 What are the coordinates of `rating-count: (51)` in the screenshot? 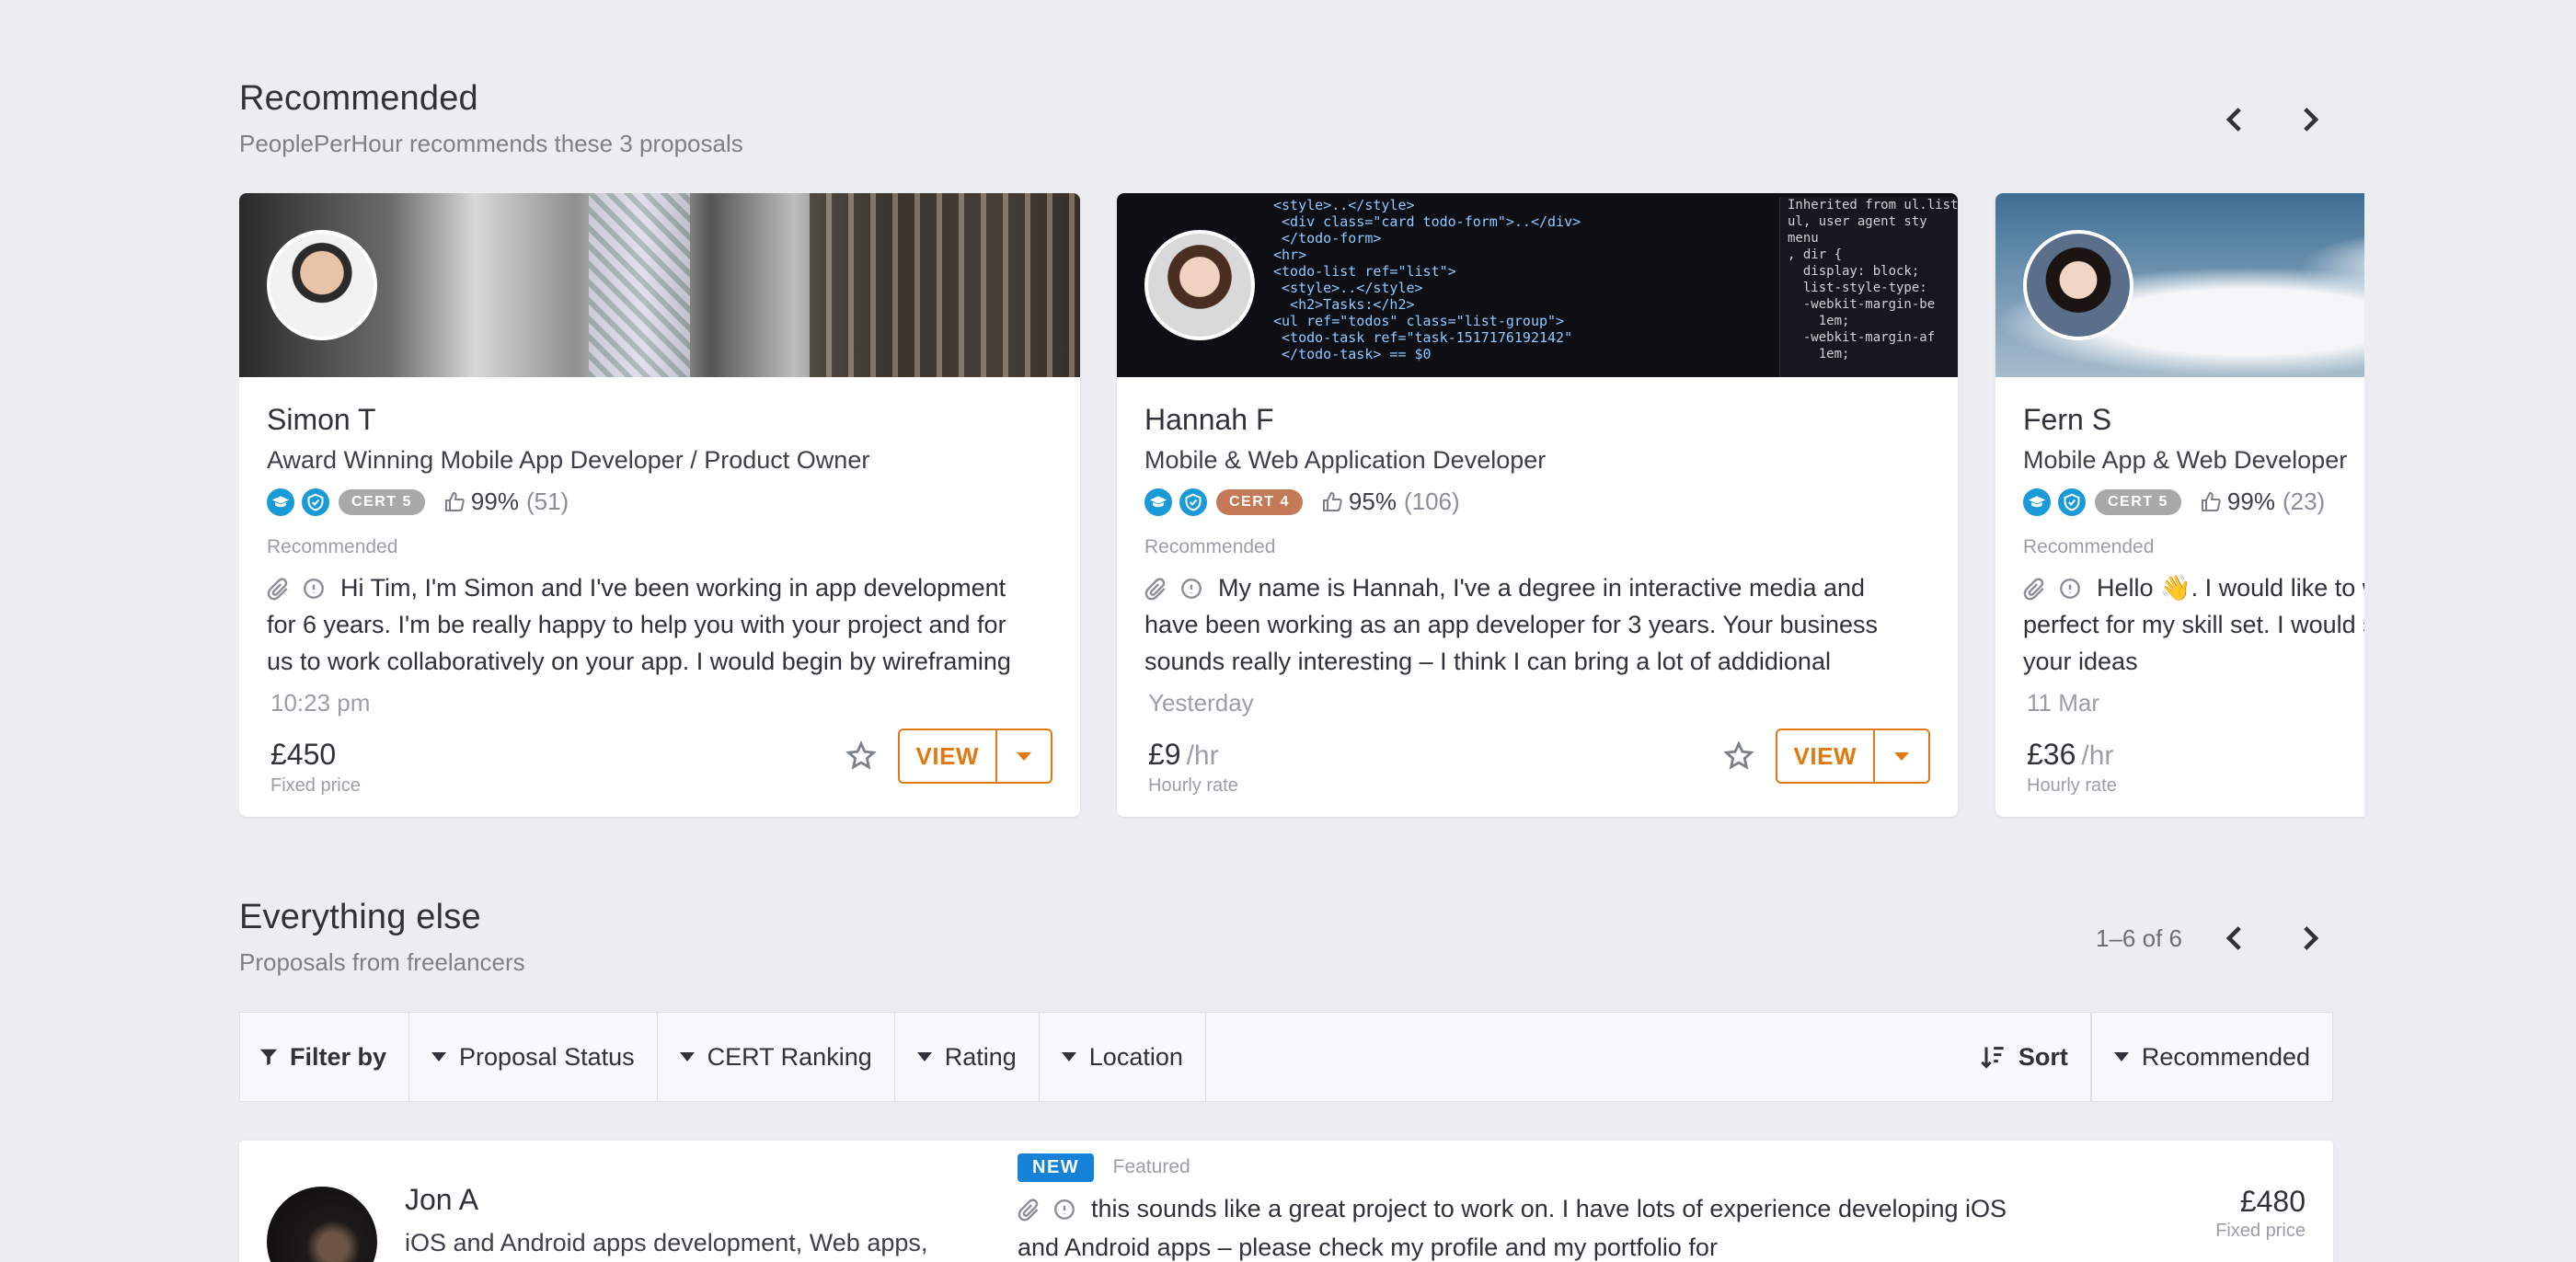 It's located at (547, 501).